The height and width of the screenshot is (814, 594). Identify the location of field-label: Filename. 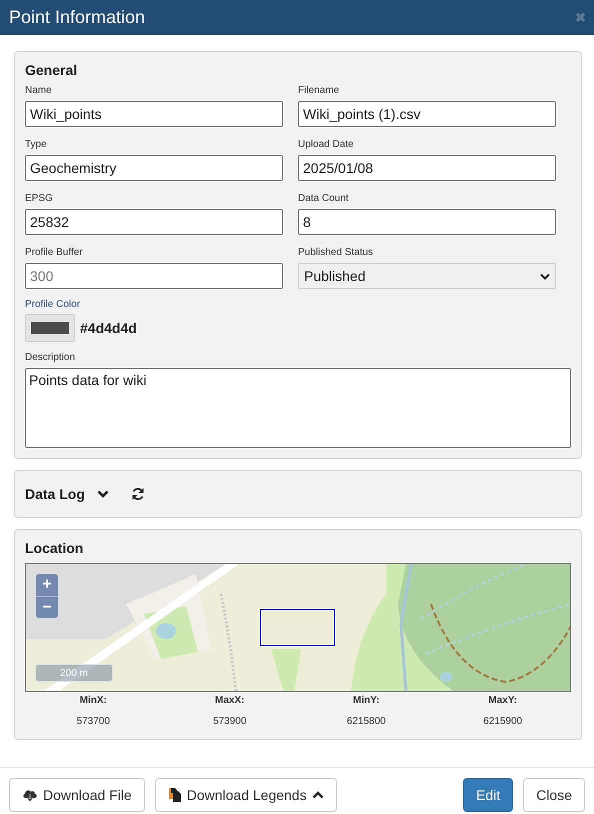
(319, 90).